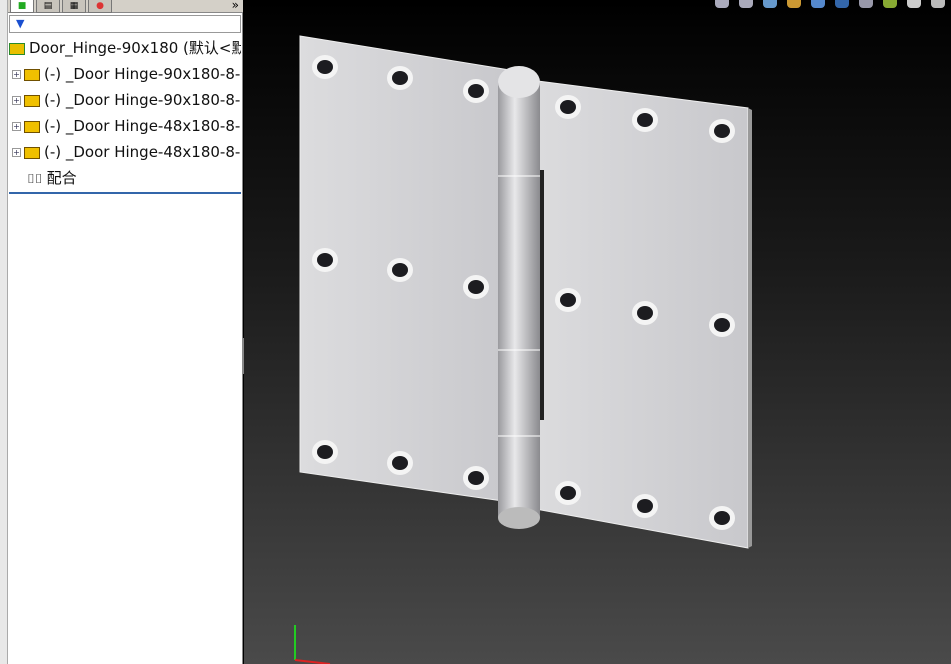 This screenshot has height=664, width=951. Describe the element at coordinates (312, 644) in the screenshot. I see `triad-icon` at that location.